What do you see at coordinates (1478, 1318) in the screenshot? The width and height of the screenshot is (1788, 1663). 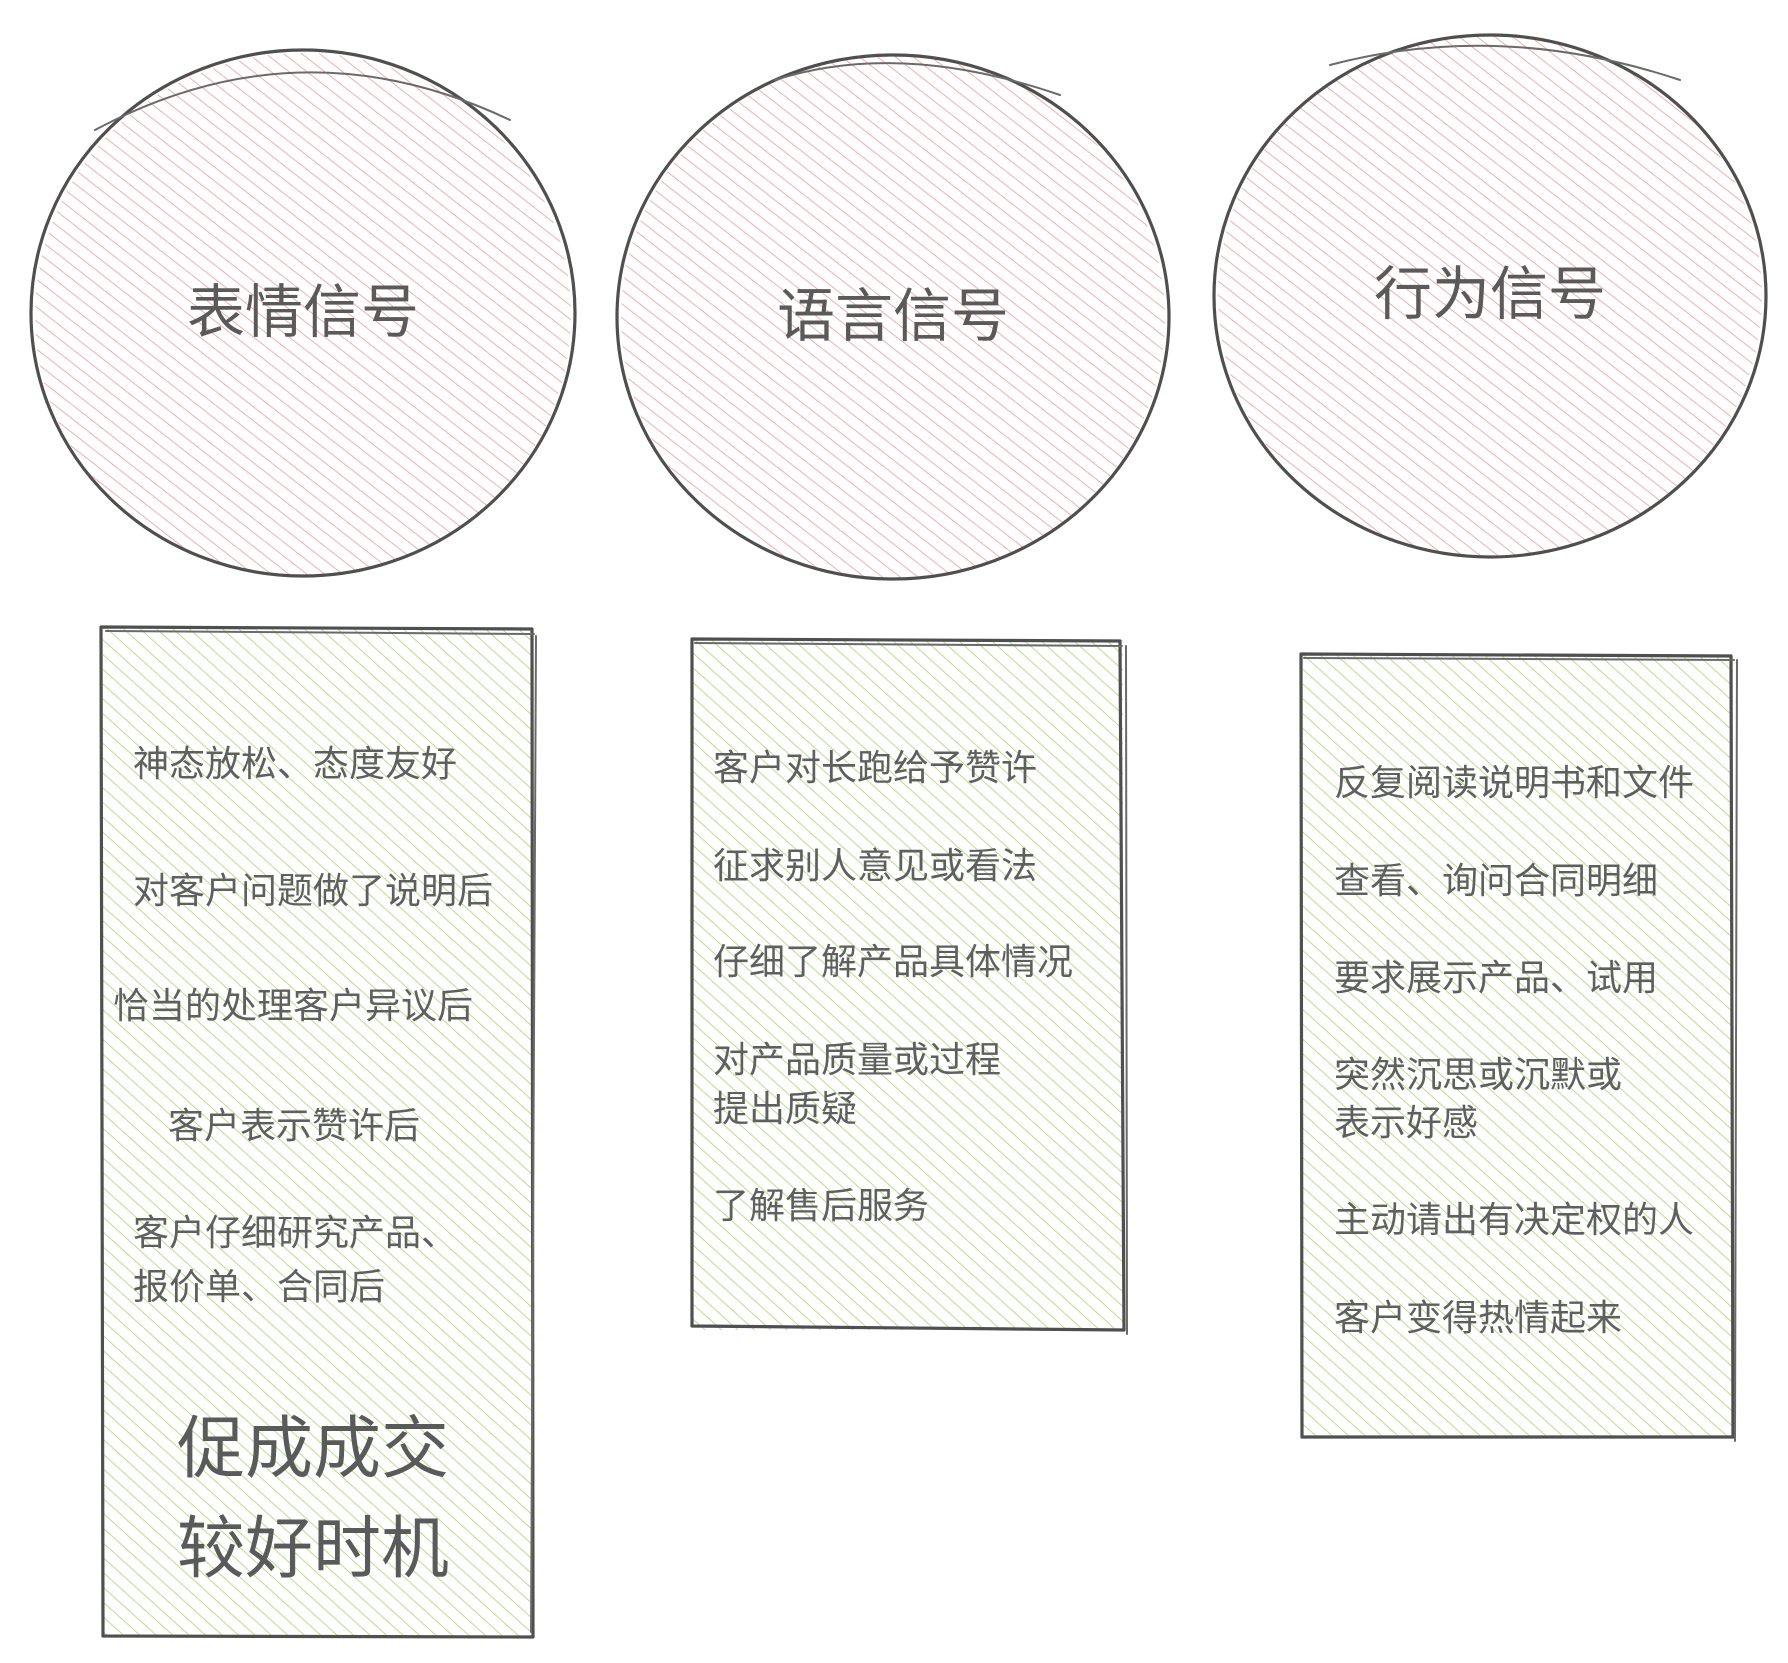 I see `box3-item-7: 客户变得热情起来` at bounding box center [1478, 1318].